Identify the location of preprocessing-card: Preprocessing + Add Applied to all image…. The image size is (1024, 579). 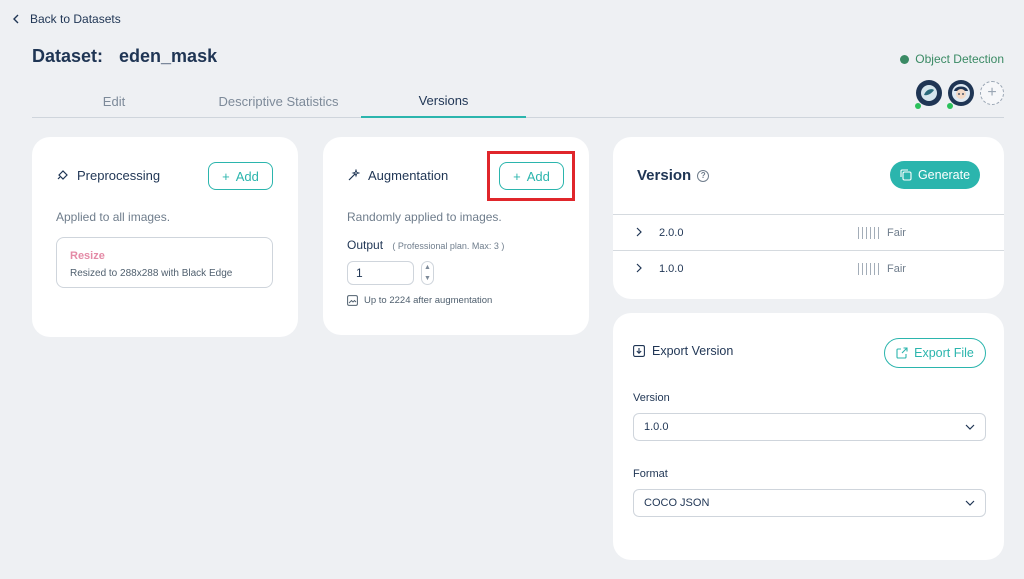
(165, 237).